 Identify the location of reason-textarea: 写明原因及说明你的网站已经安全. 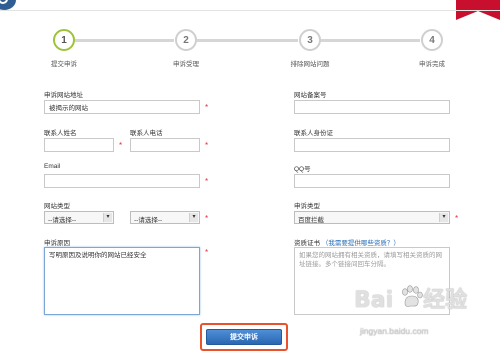
(122, 281).